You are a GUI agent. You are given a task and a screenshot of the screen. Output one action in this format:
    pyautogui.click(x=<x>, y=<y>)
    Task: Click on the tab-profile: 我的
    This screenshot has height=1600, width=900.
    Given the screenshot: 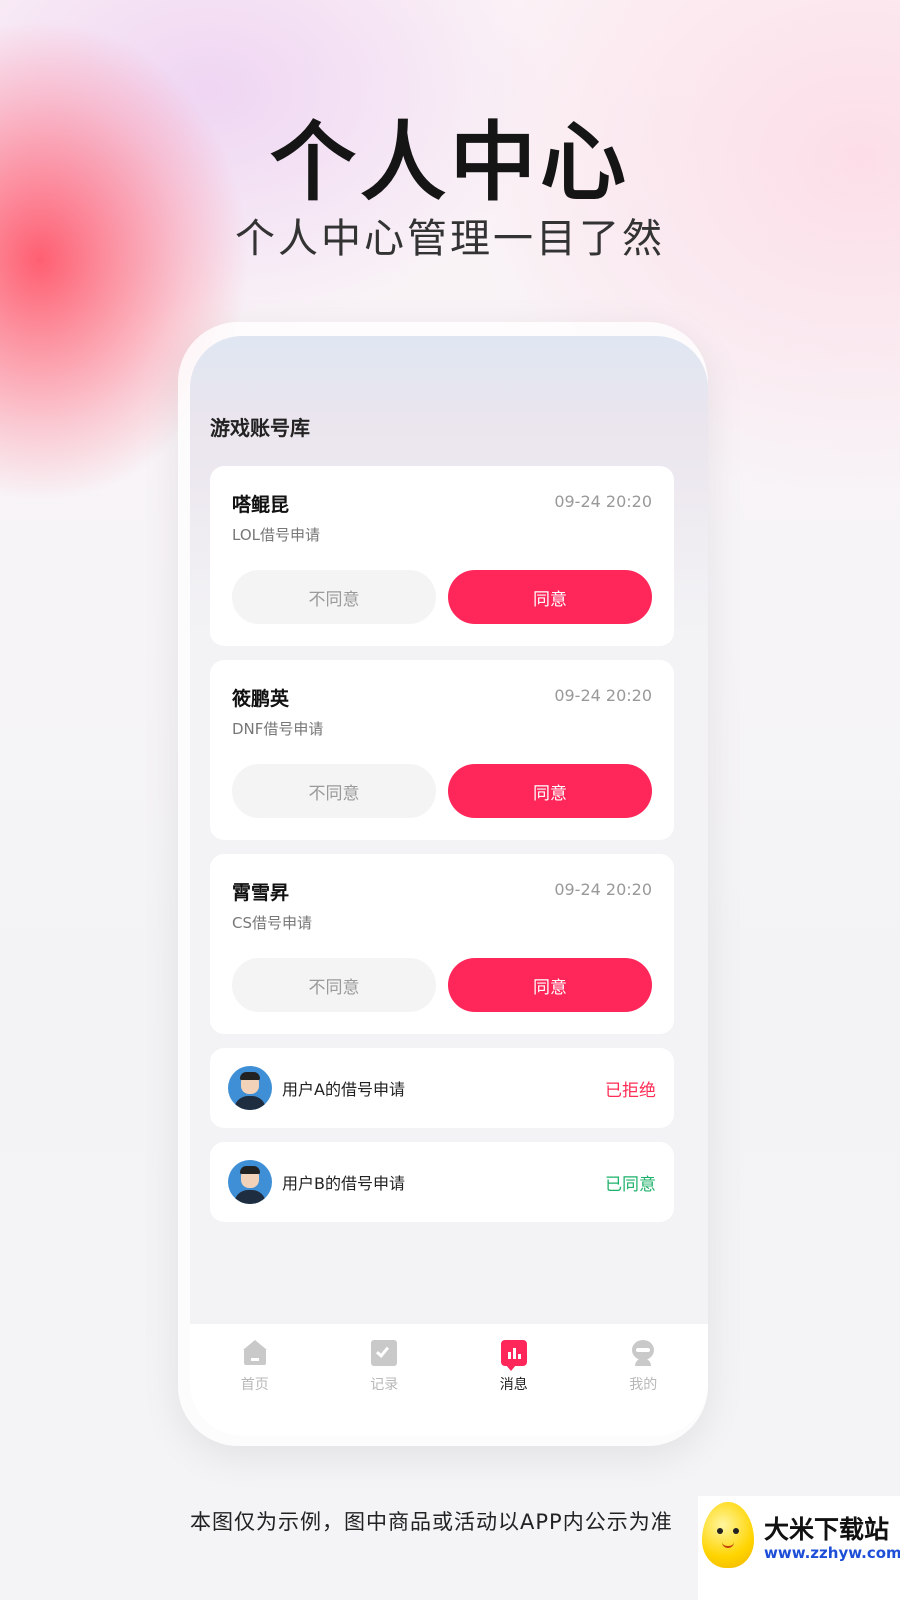 What is the action you would take?
    pyautogui.click(x=644, y=1380)
    